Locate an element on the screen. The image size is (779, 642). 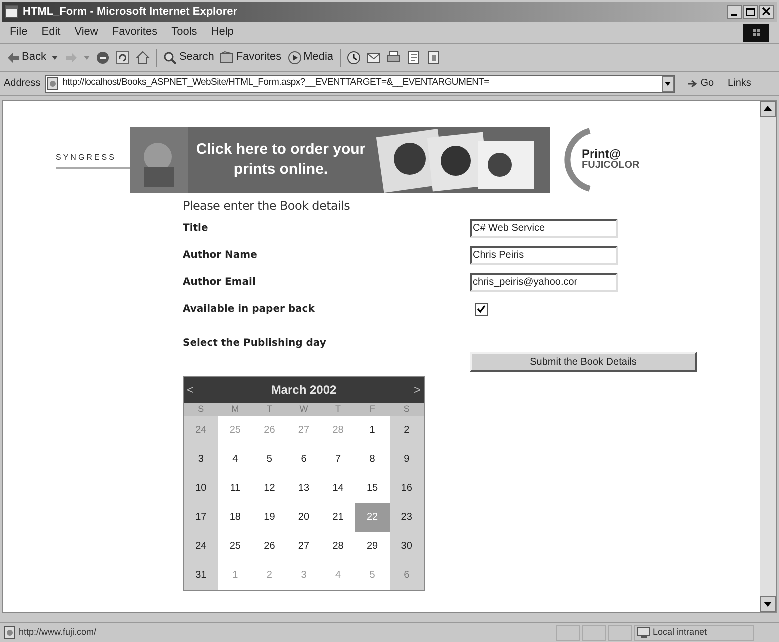
calendar-day: 5 is located at coordinates (269, 459).